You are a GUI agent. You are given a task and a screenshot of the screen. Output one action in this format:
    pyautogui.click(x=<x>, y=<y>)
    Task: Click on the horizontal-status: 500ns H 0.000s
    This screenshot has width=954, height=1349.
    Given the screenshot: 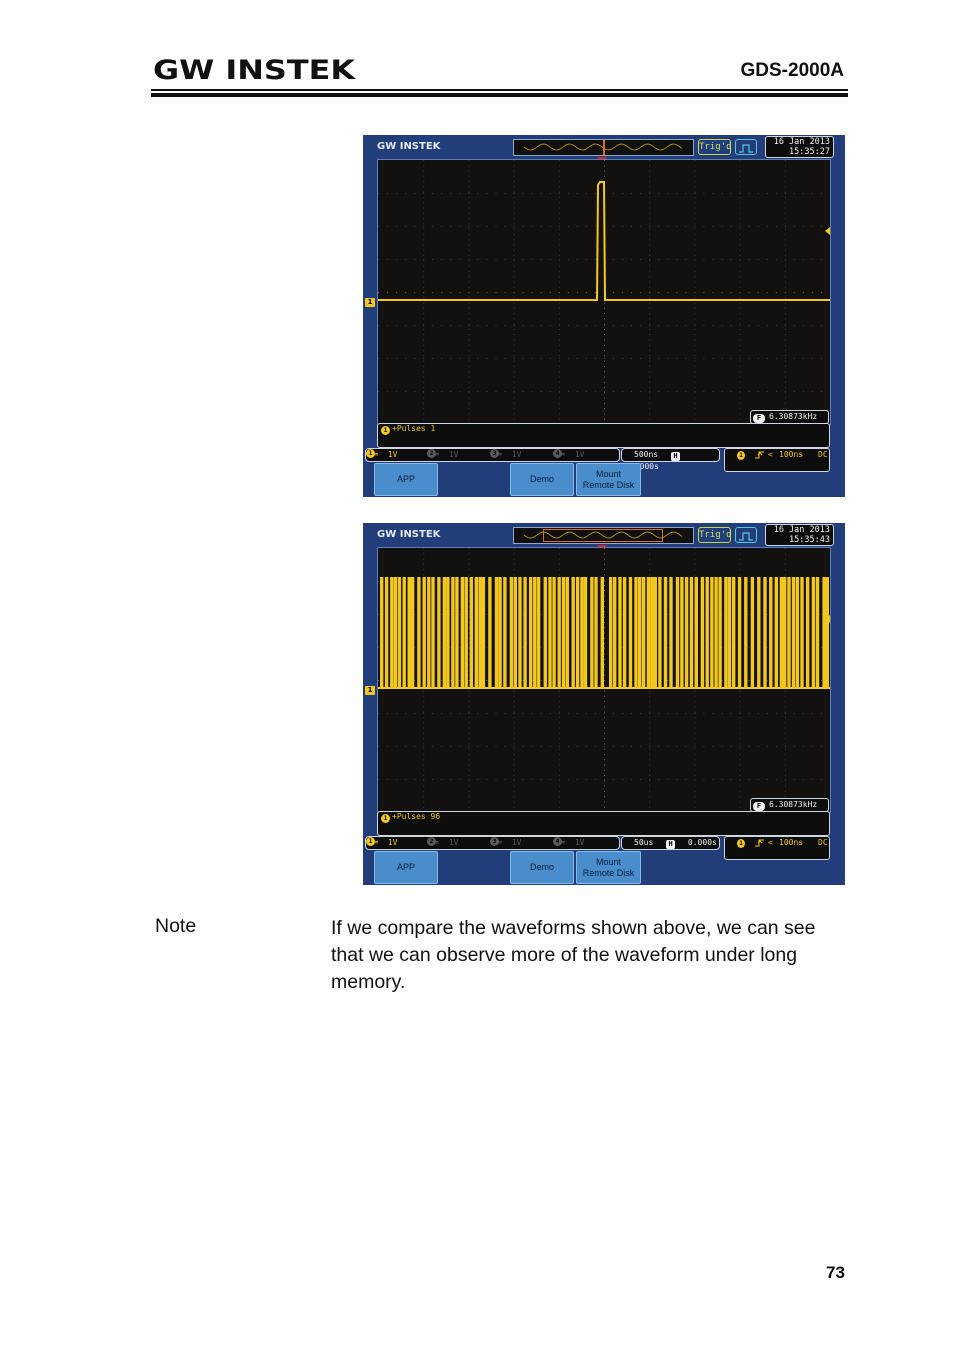 What is the action you would take?
    pyautogui.click(x=670, y=459)
    